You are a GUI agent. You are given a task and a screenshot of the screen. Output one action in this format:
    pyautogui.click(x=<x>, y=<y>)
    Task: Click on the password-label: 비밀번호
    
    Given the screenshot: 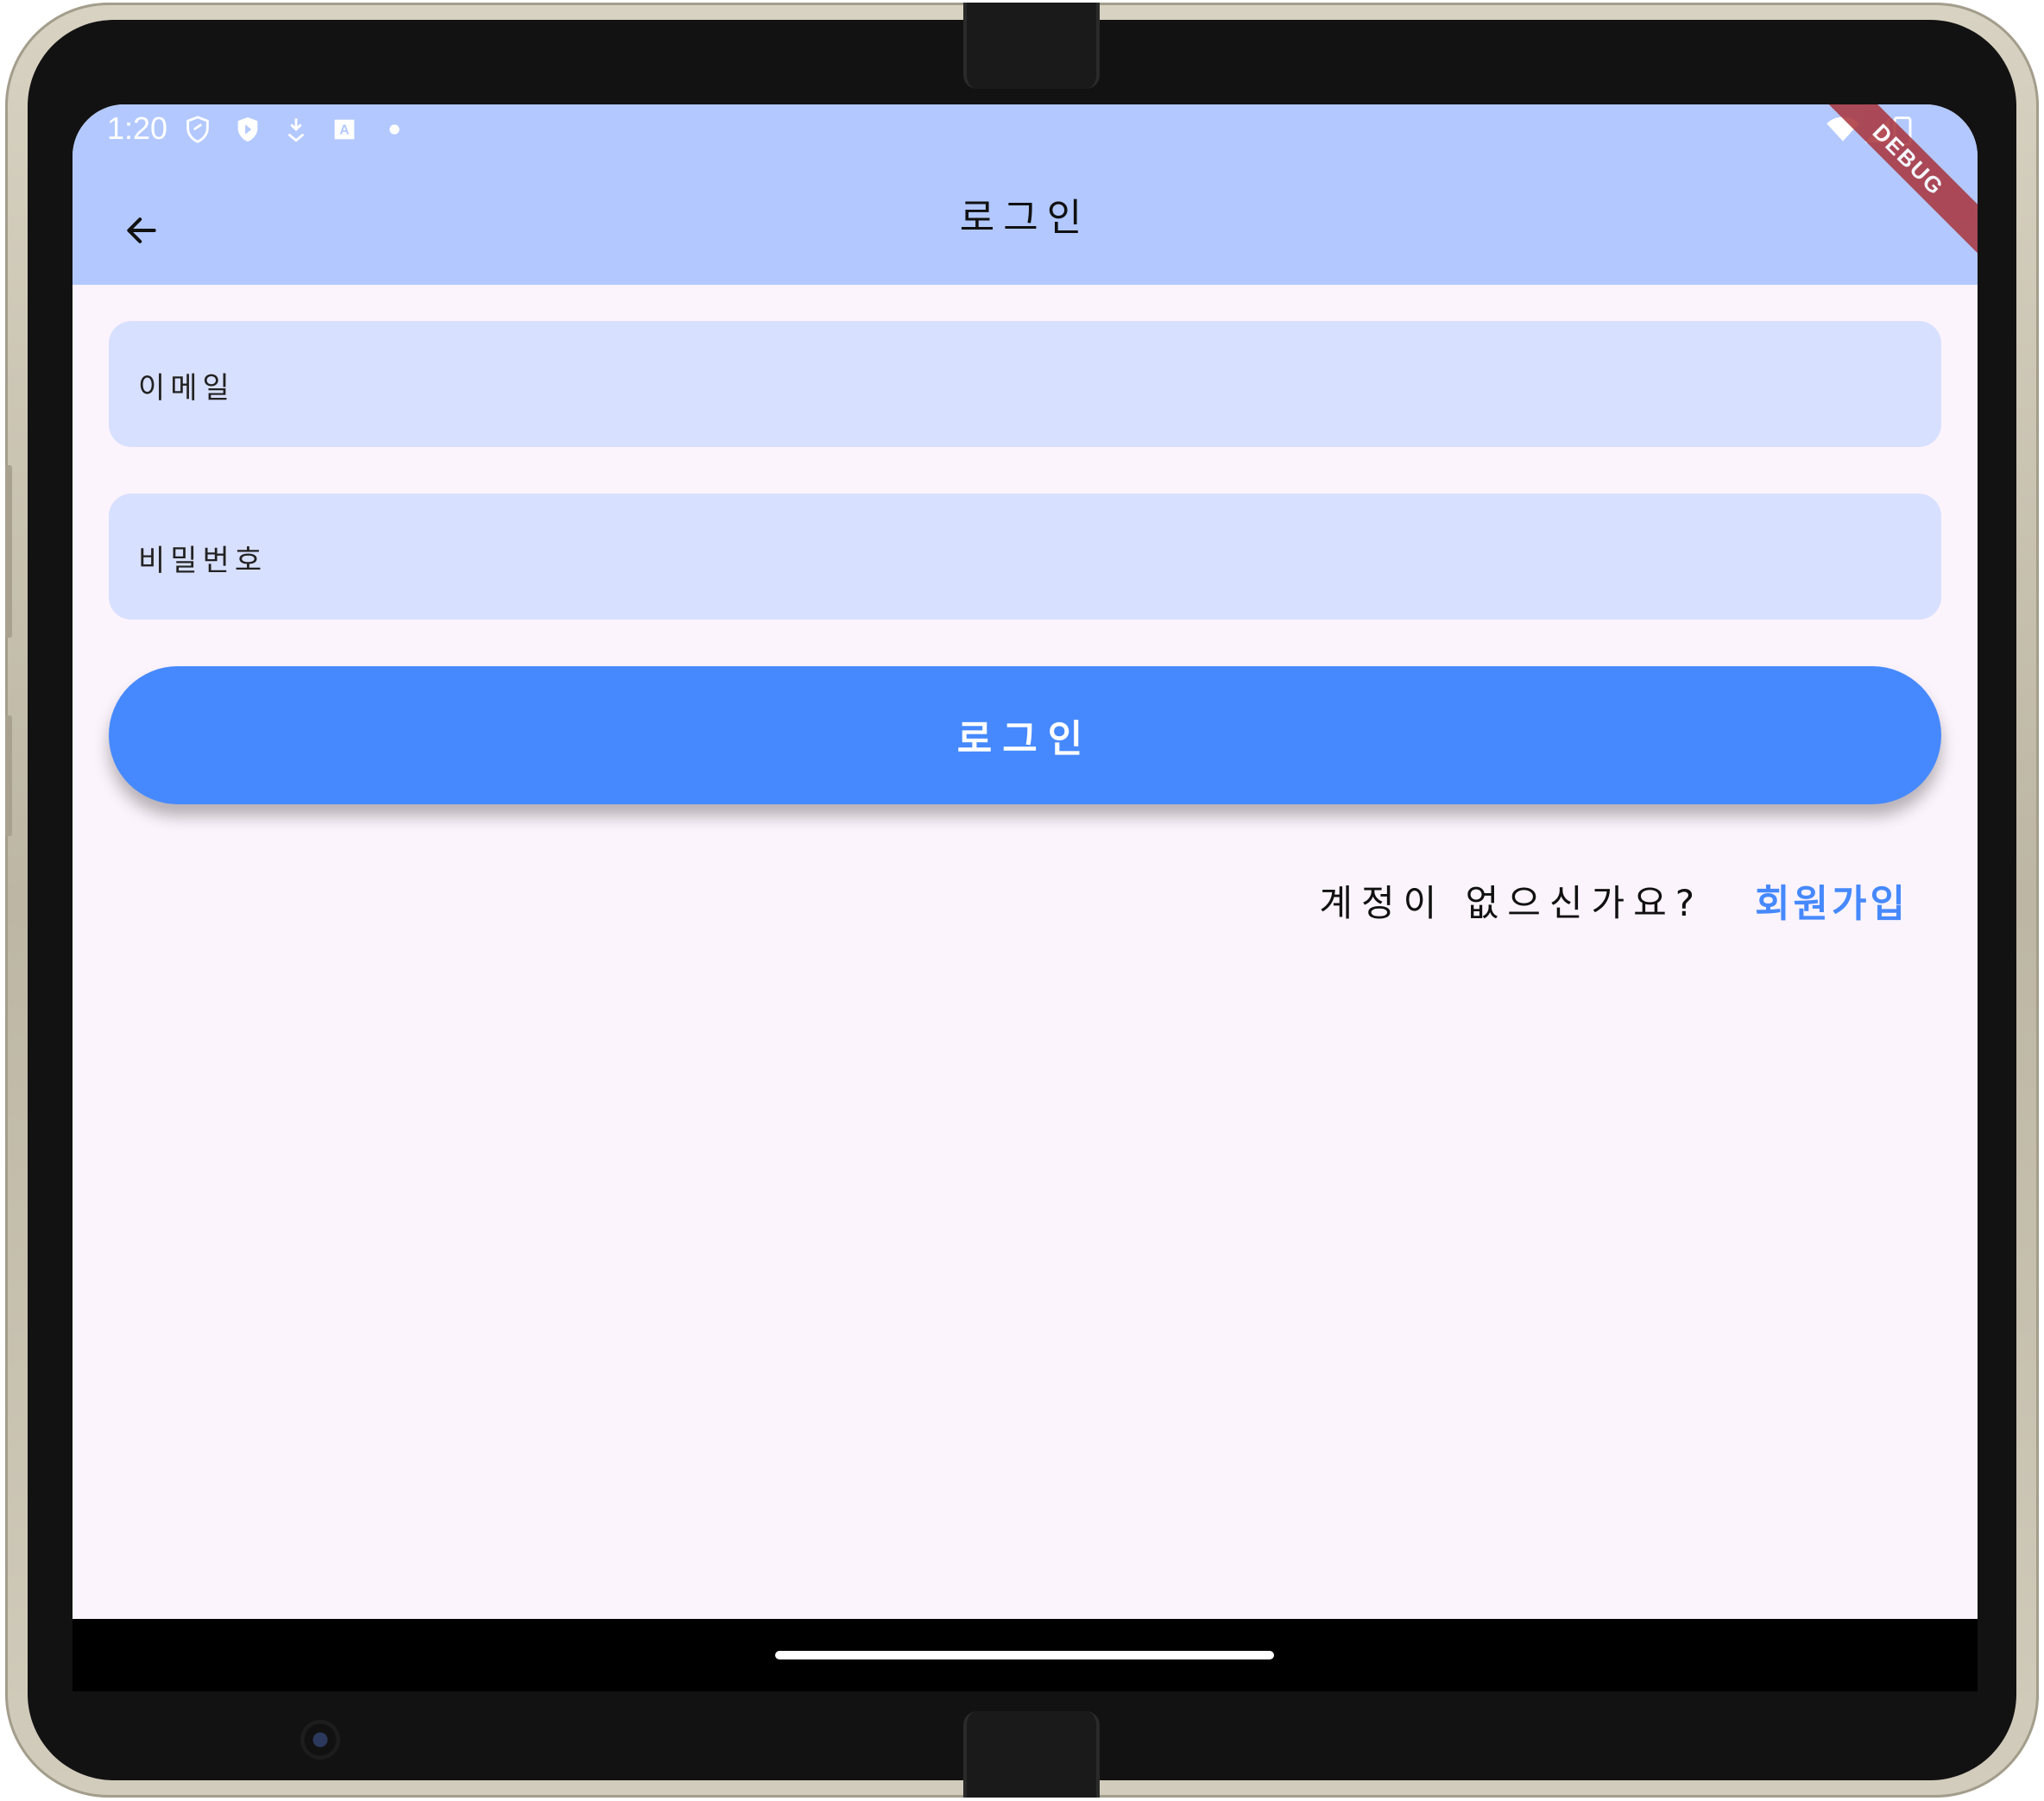 What is the action you would take?
    pyautogui.click(x=203, y=561)
    